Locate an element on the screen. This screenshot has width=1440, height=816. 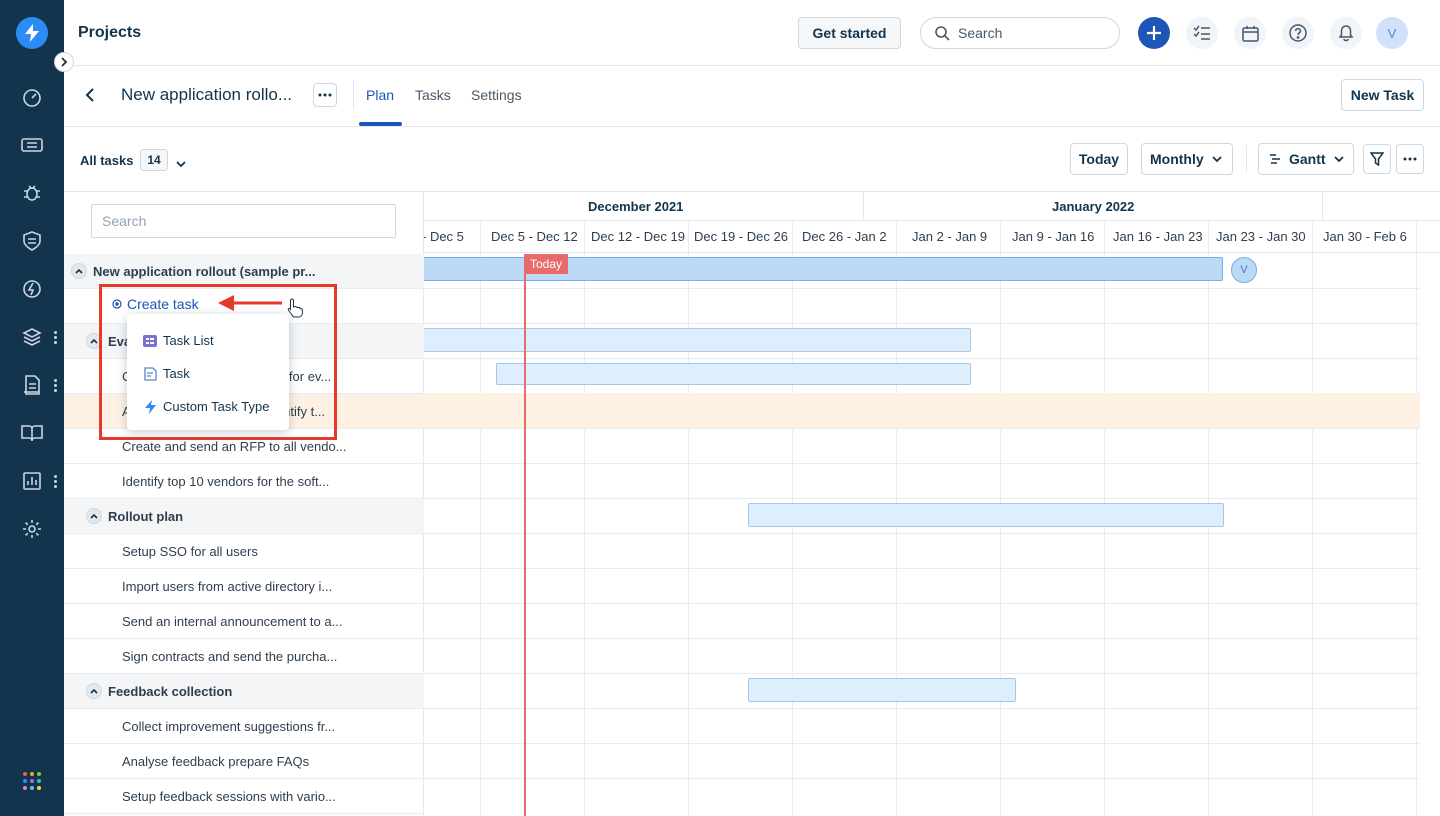
month-label: January 2022 is located at coordinates (1093, 206).